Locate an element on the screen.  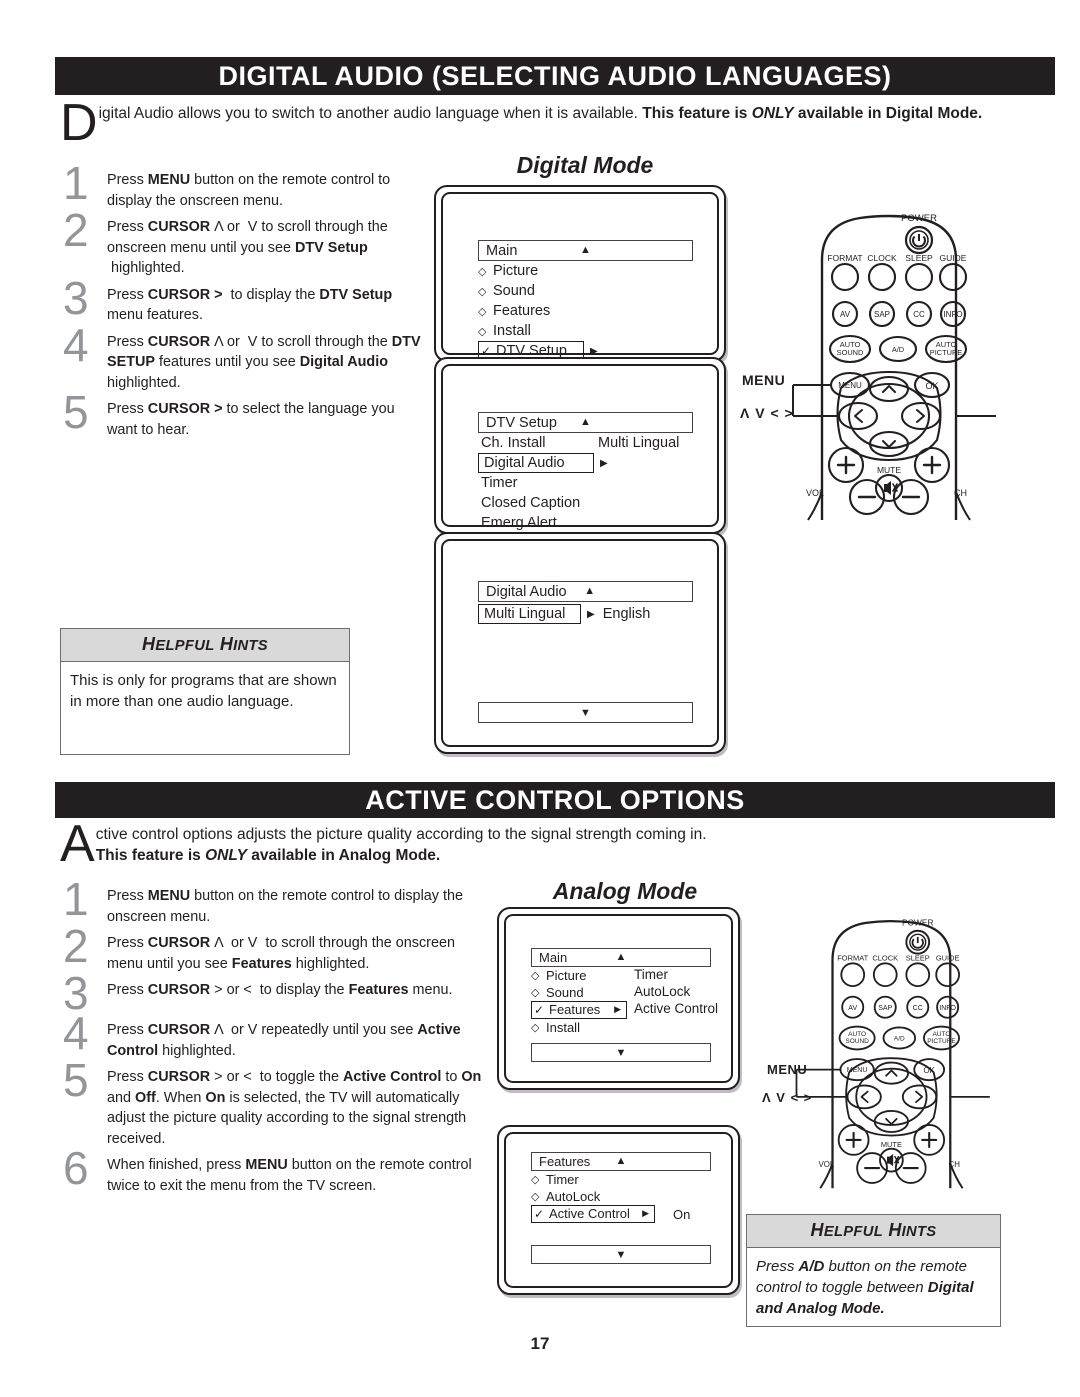
osd-item: Emerg Alert is located at coordinates (585, 523).